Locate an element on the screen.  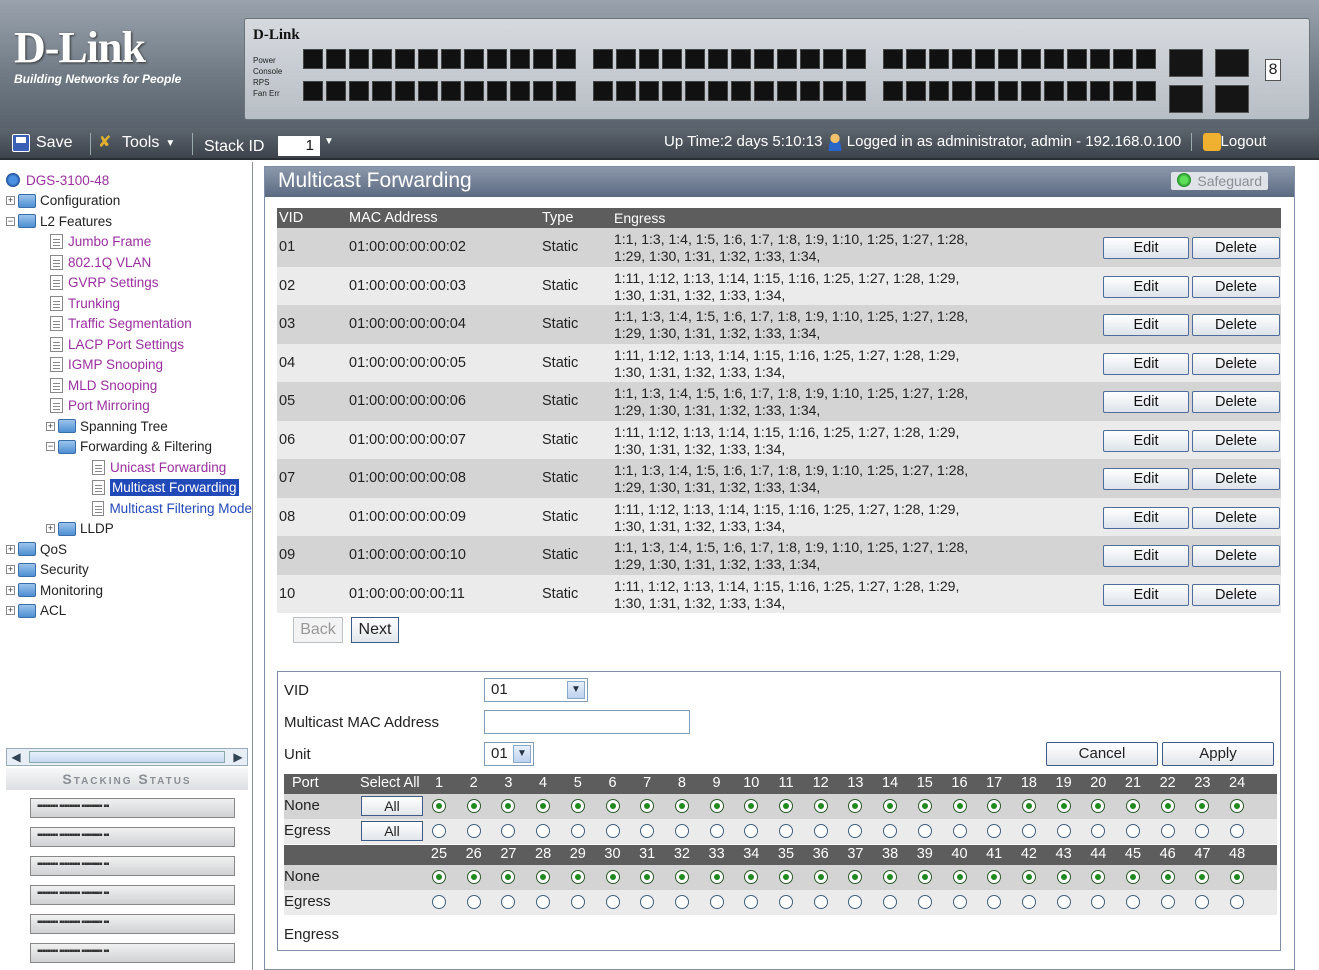
tree-lacp-port-settings: LACP Port Settings is located at coordinates (129, 344).